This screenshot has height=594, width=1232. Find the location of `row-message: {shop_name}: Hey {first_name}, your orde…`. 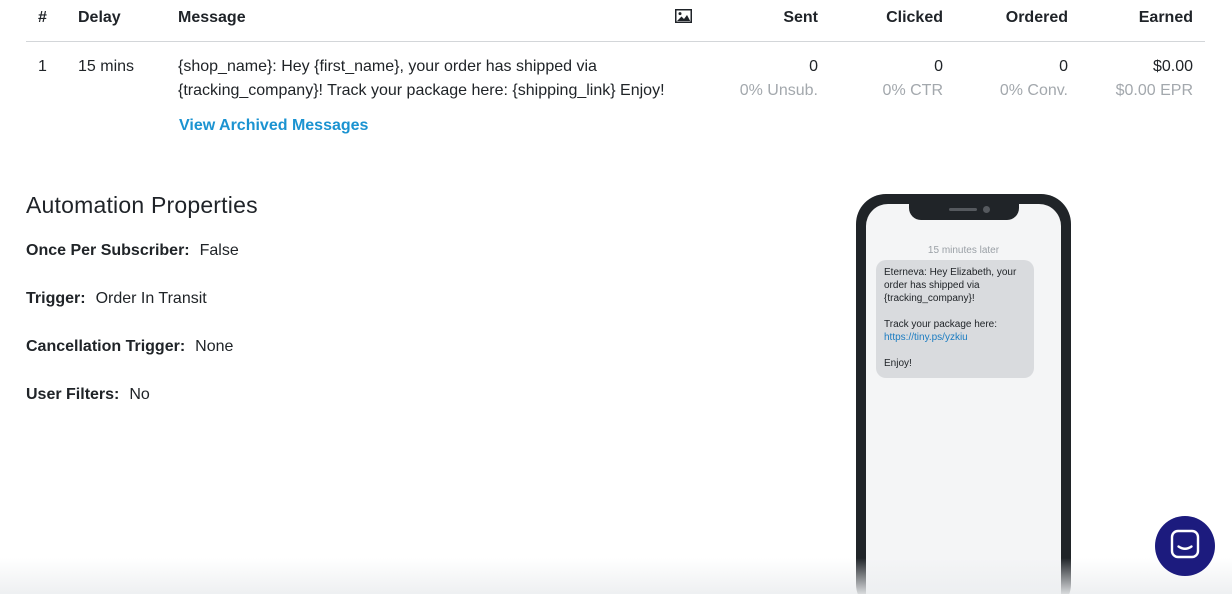

row-message: {shop_name}: Hey {first_name}, your orde… is located at coordinates (421, 78).